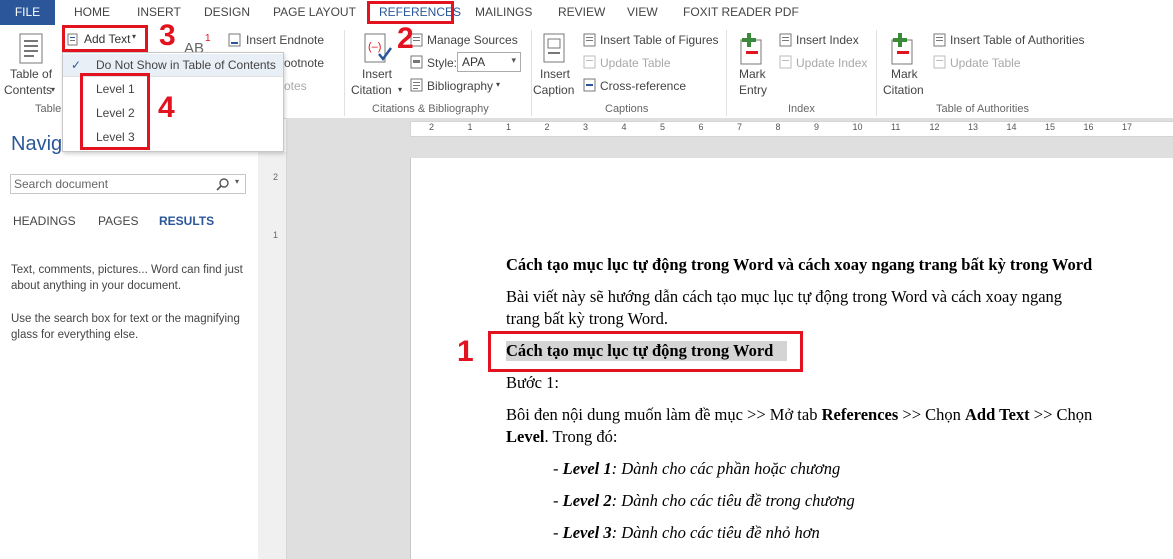 The image size is (1173, 559). Describe the element at coordinates (31, 48) in the screenshot. I see `table-of-contents-icon` at that location.